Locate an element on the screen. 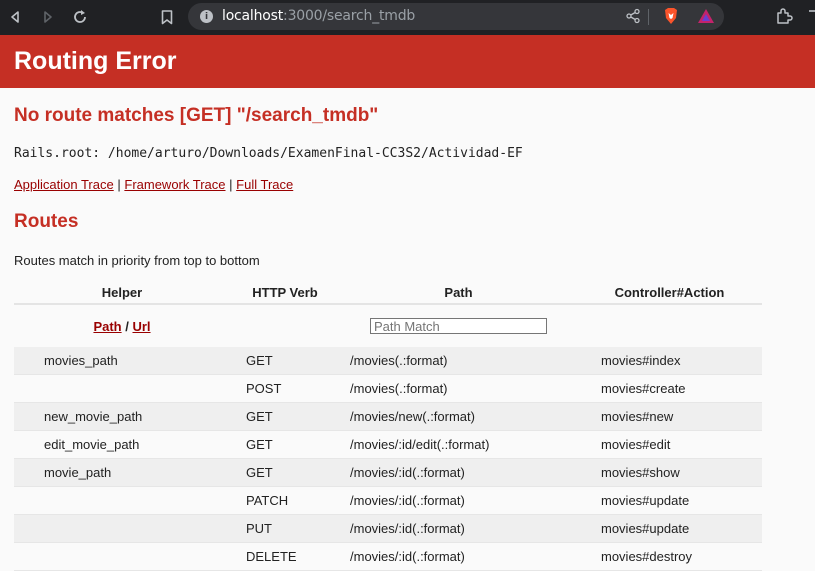 Image resolution: width=815 pixels, height=571 pixels. back-arrow-icon is located at coordinates (15, 17).